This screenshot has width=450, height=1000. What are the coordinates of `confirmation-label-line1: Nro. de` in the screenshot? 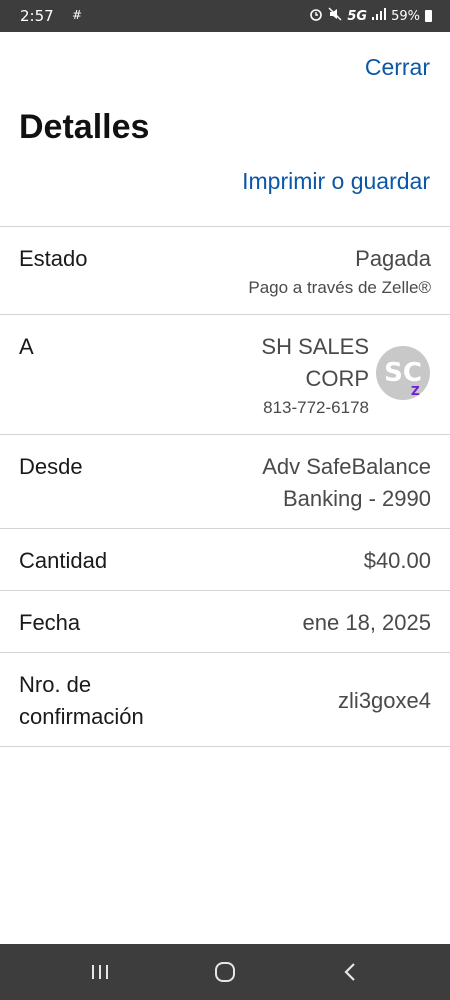 It's located at (55, 684).